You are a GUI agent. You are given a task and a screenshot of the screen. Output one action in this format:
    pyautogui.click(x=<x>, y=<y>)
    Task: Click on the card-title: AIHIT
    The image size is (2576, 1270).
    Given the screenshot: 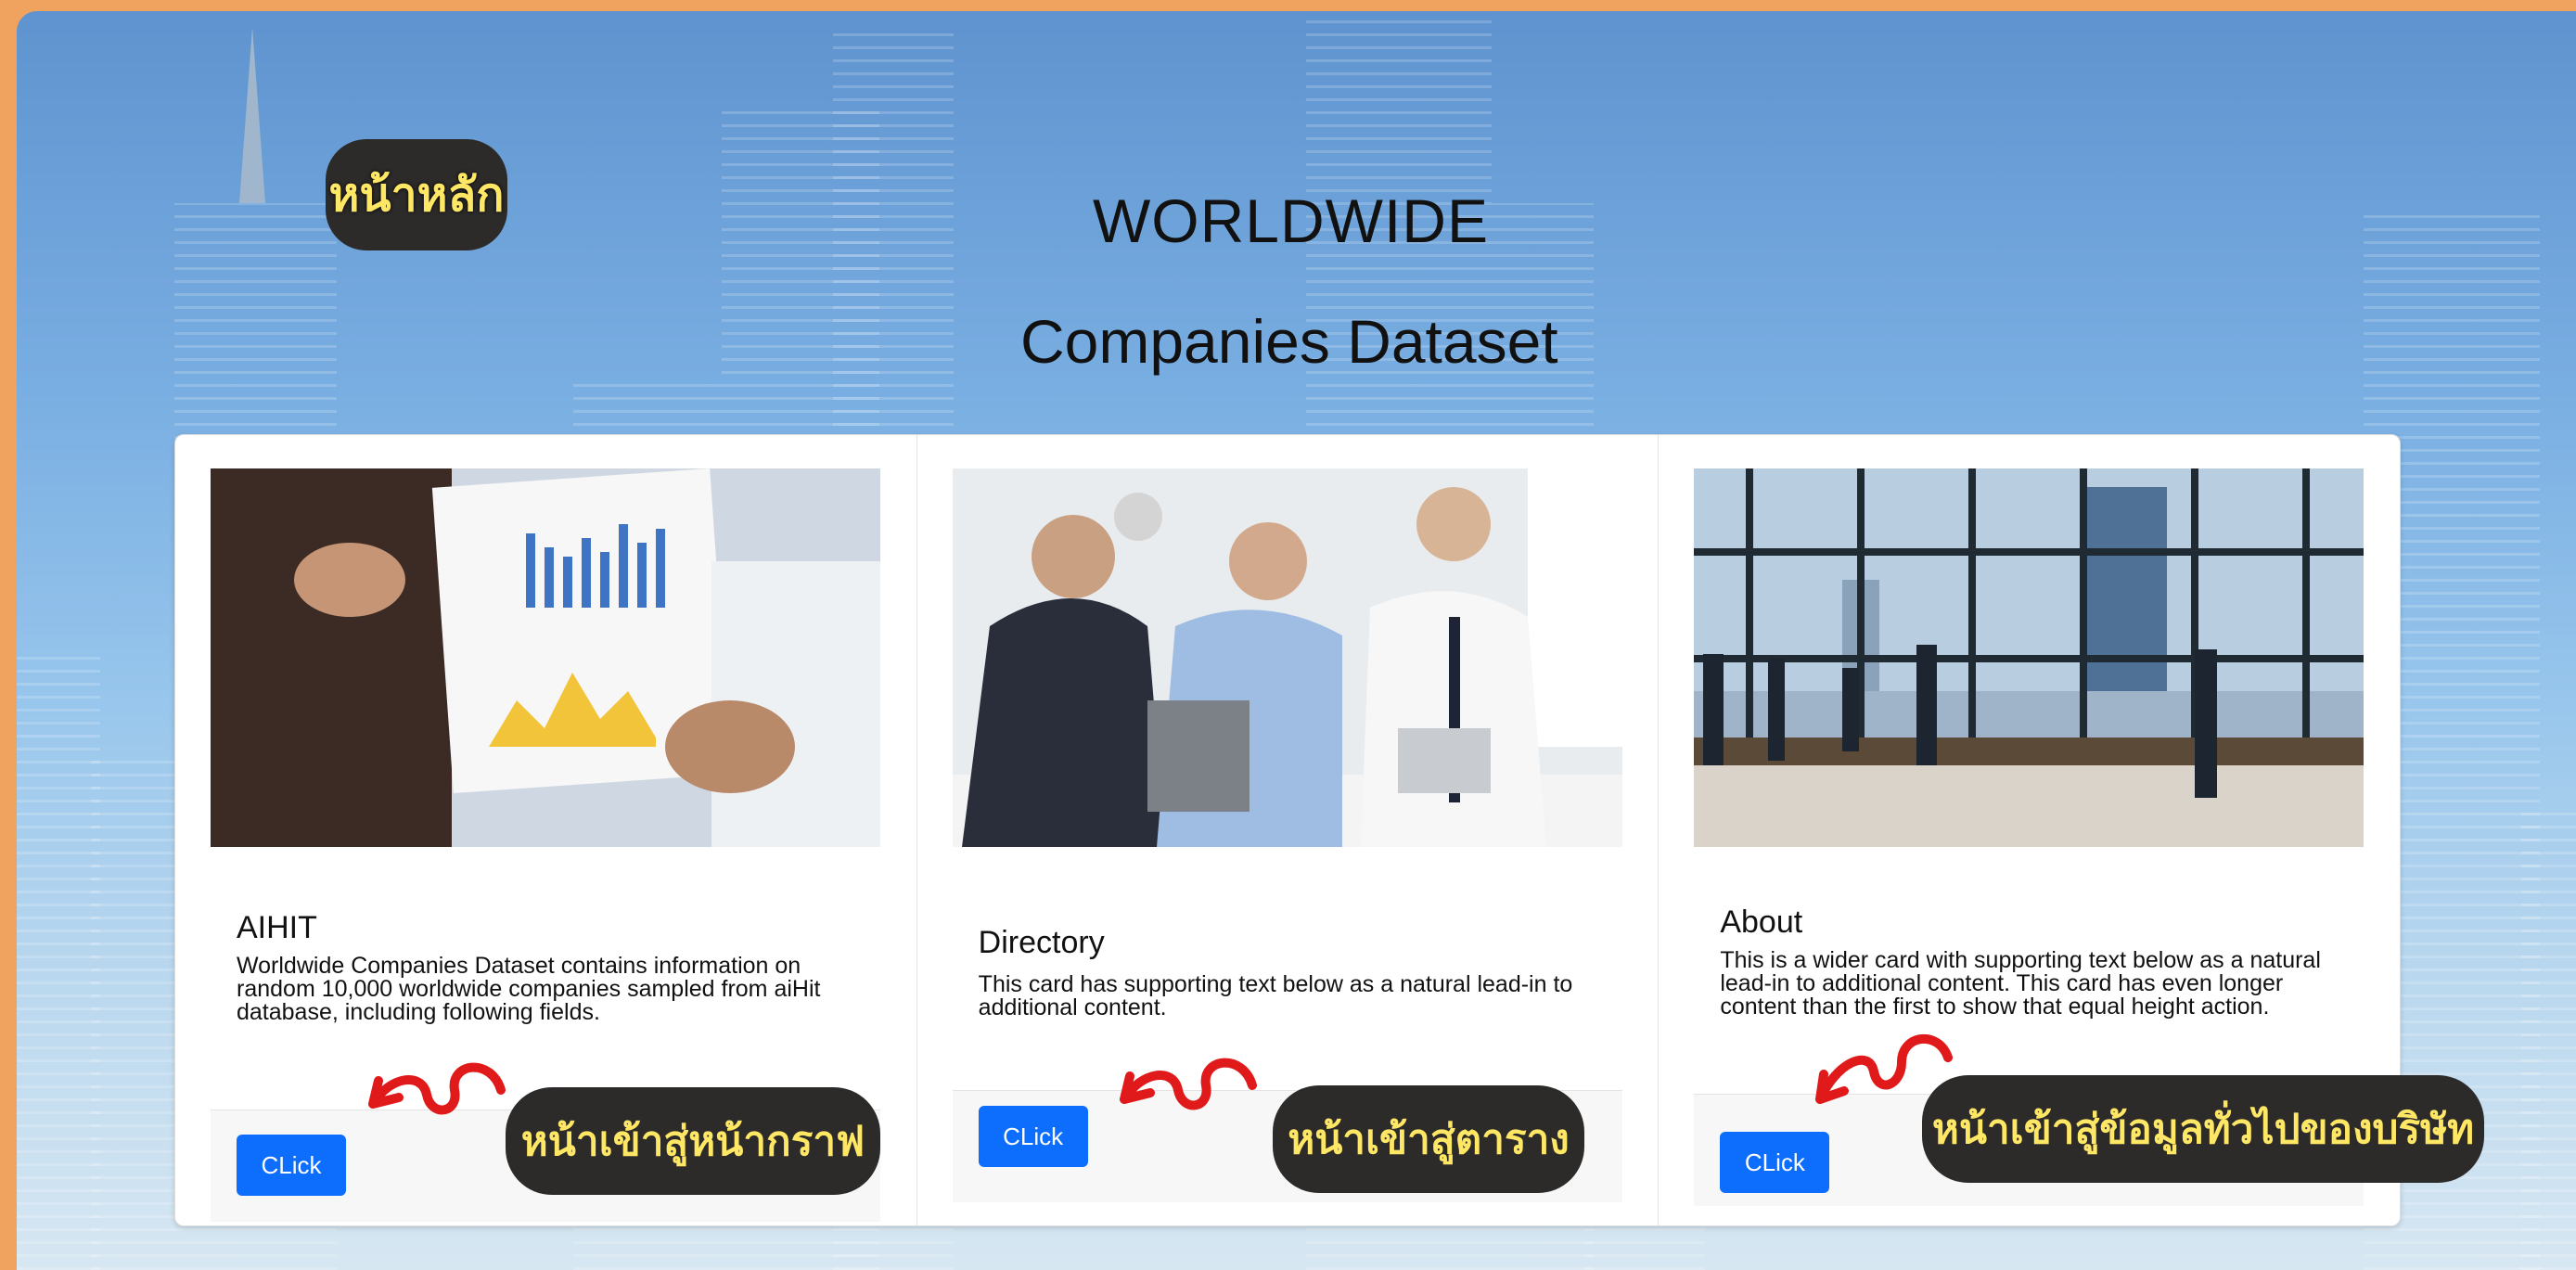 What is the action you would take?
    pyautogui.click(x=277, y=927)
    